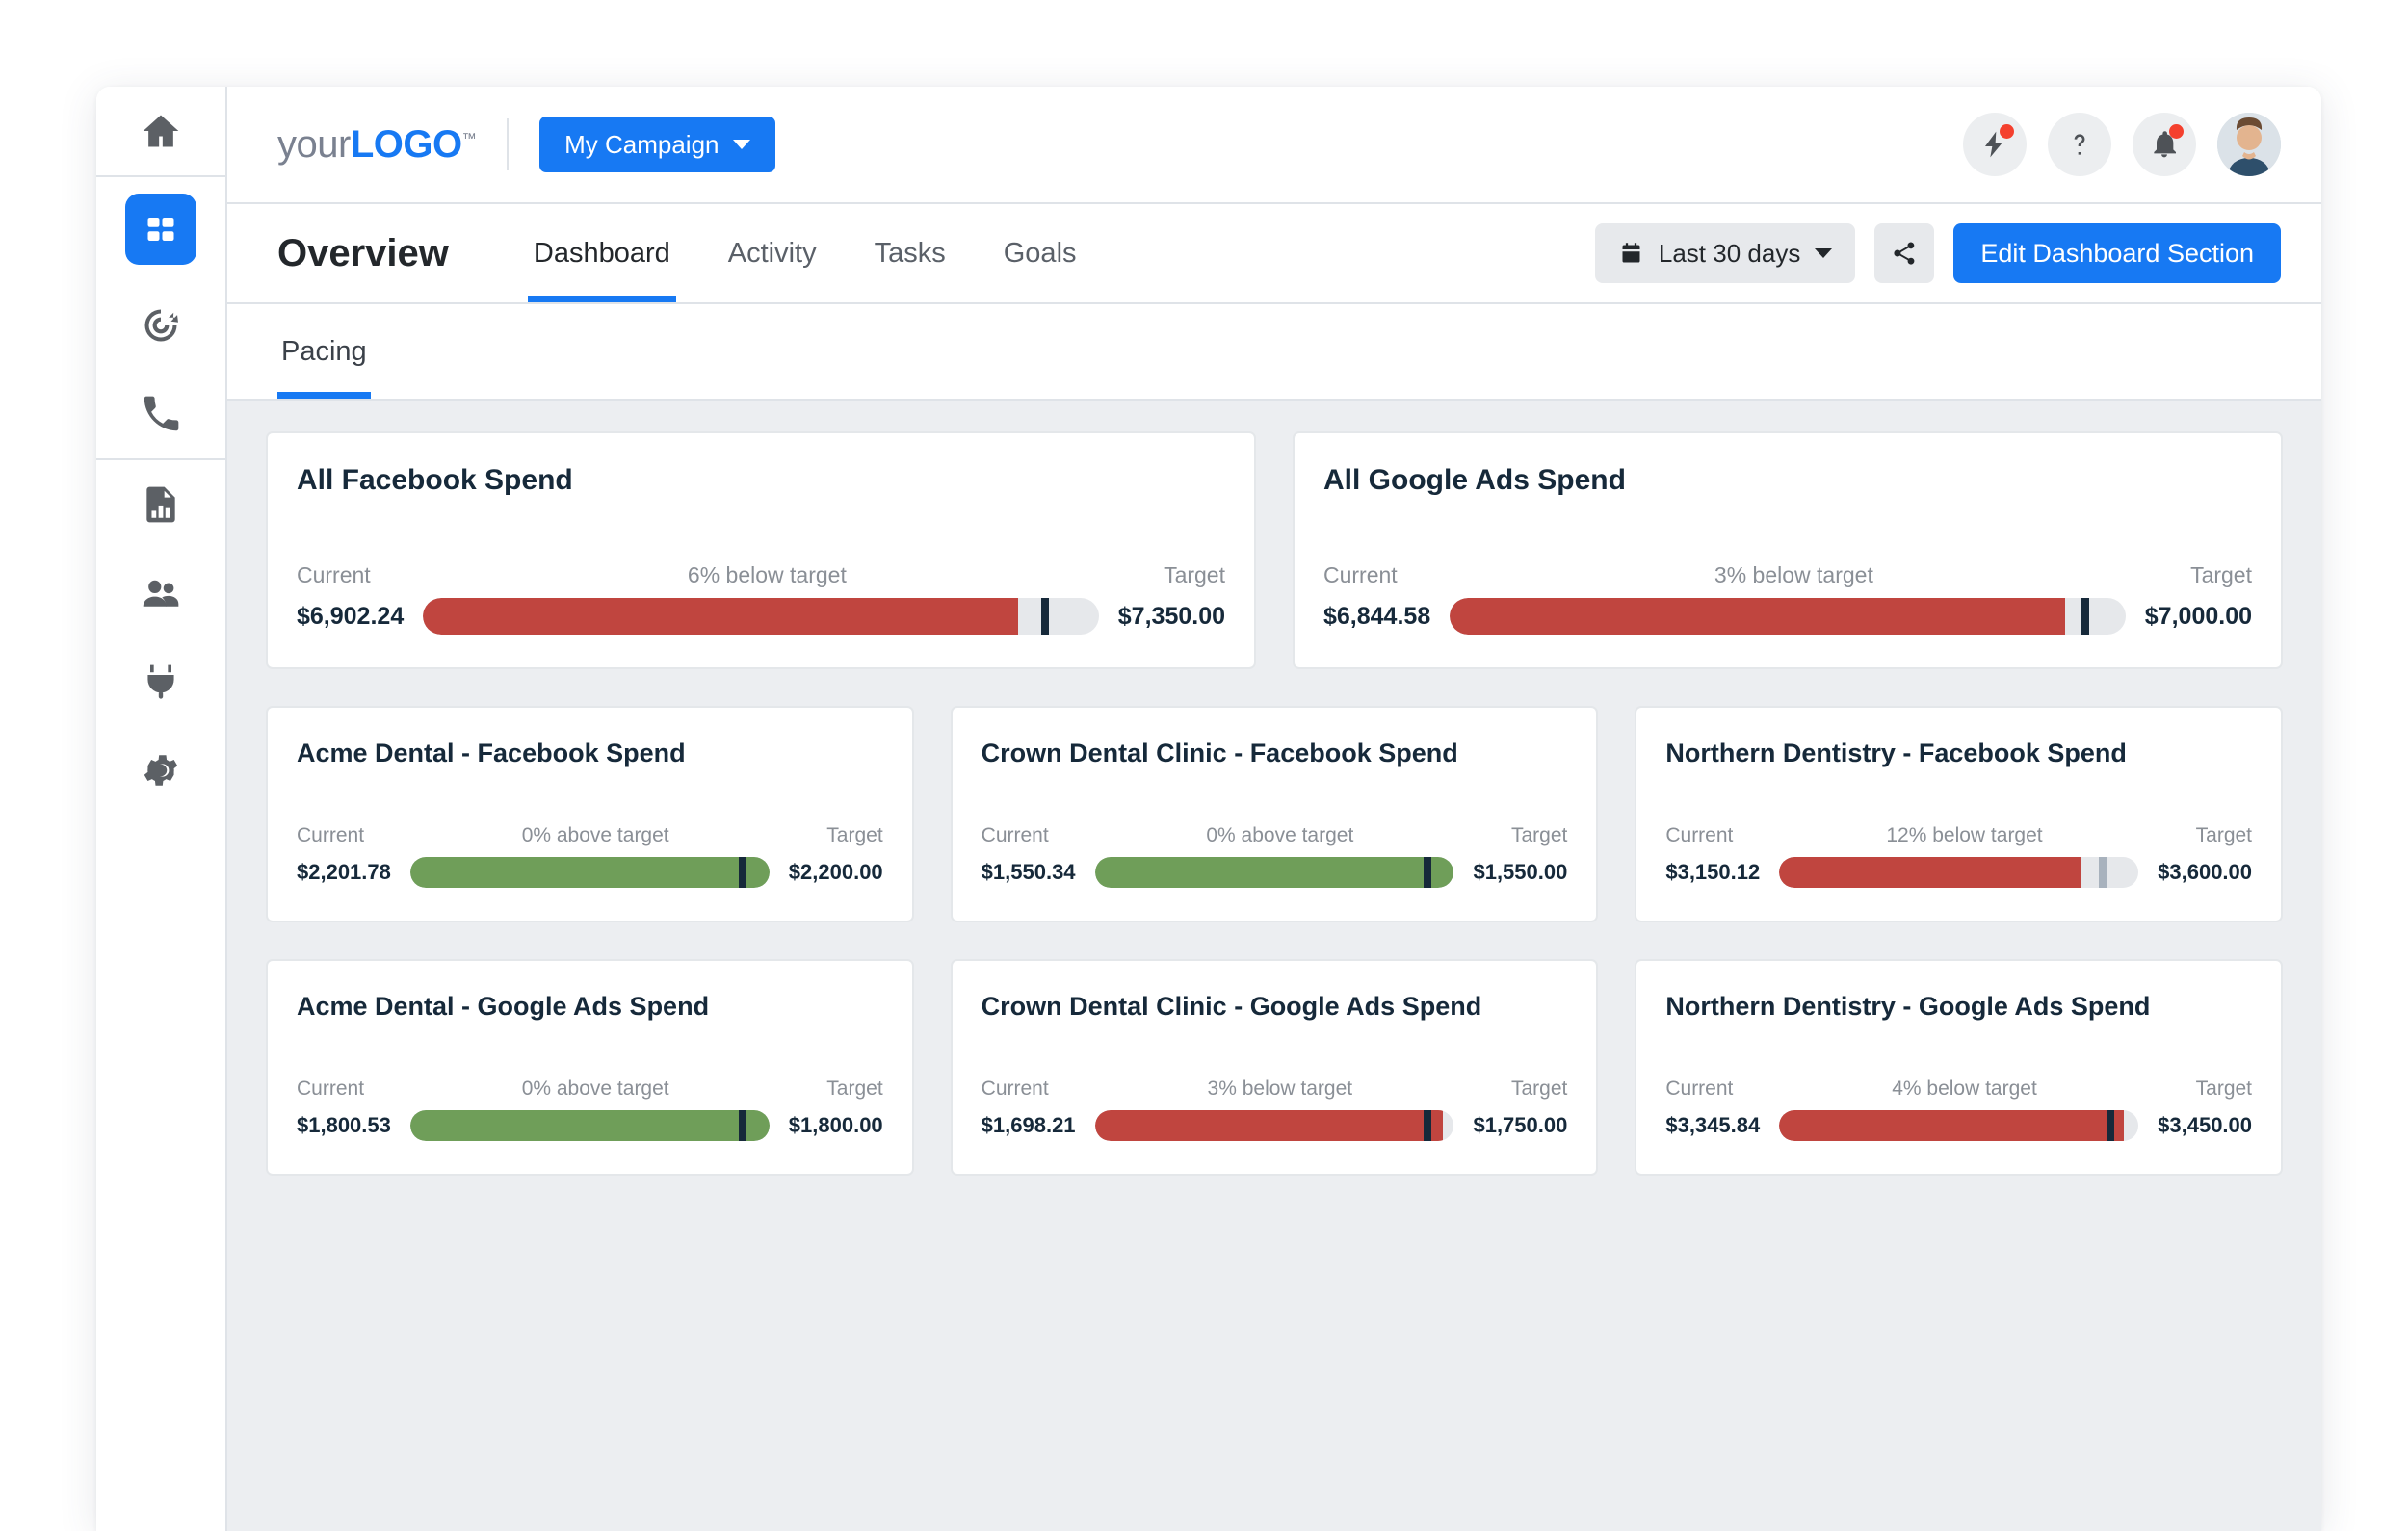 The width and height of the screenshot is (2408, 1531). I want to click on sidebar-item-settings, so click(160, 770).